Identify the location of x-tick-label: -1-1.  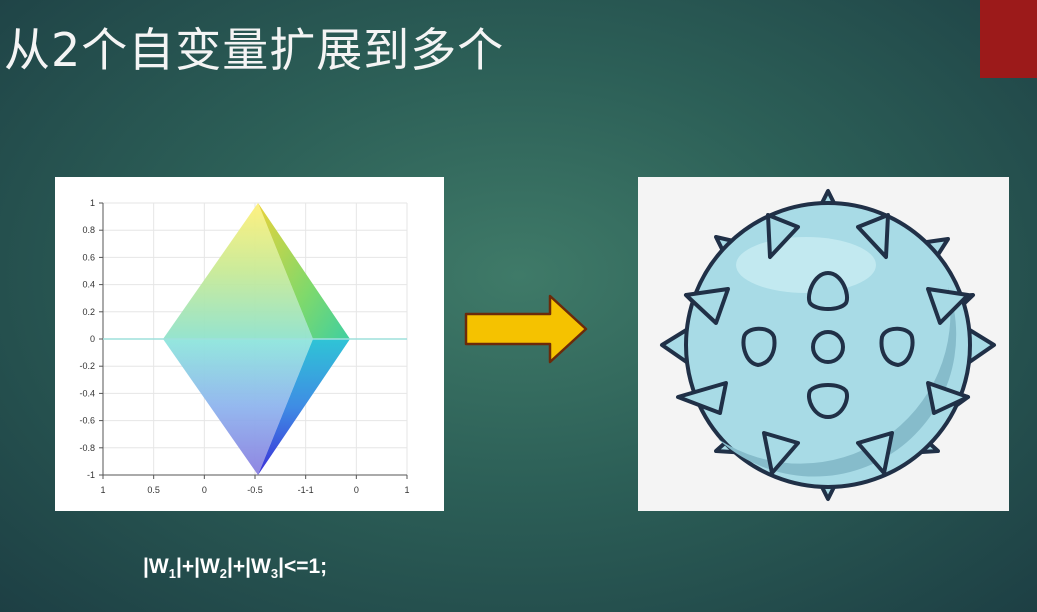
(306, 490).